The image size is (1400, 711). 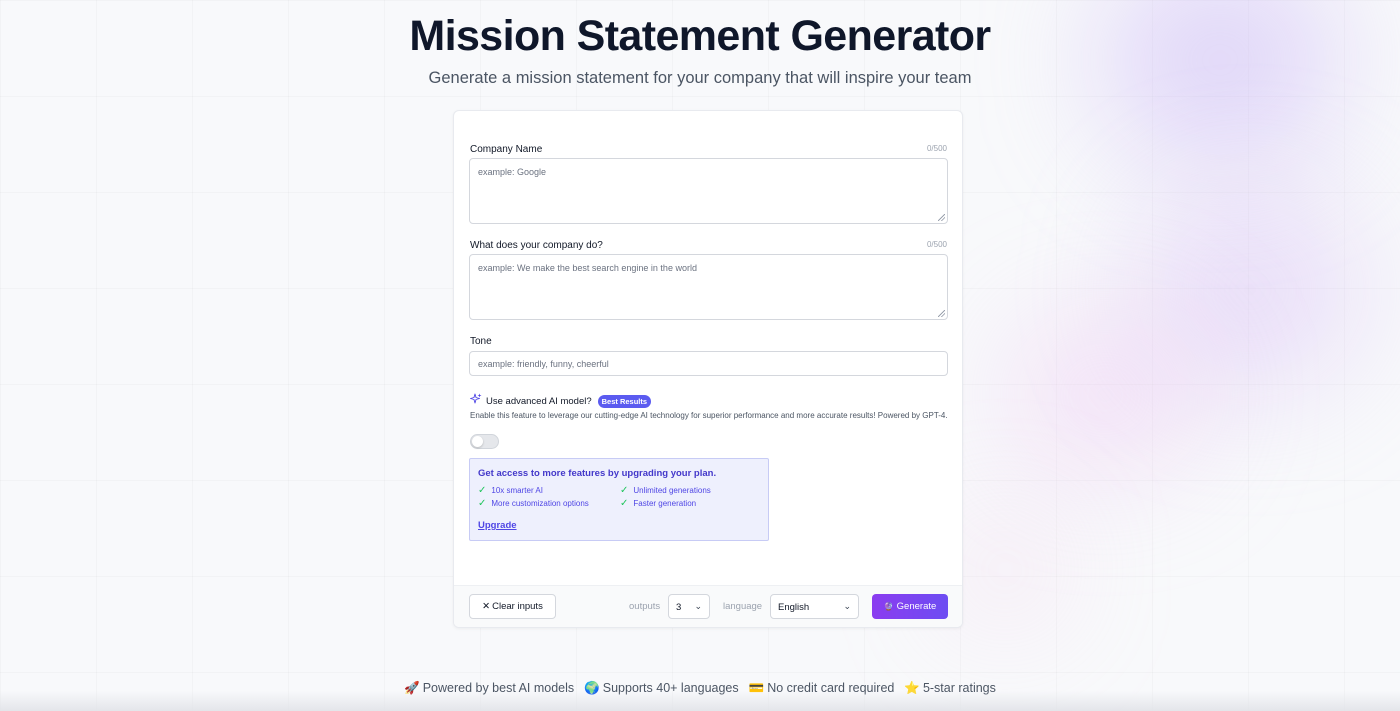 I want to click on outputs-value: 3, so click(x=679, y=607).